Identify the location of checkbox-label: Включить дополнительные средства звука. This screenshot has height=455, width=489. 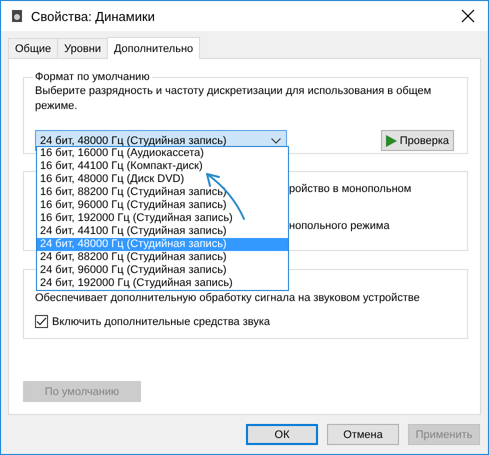
(161, 322).